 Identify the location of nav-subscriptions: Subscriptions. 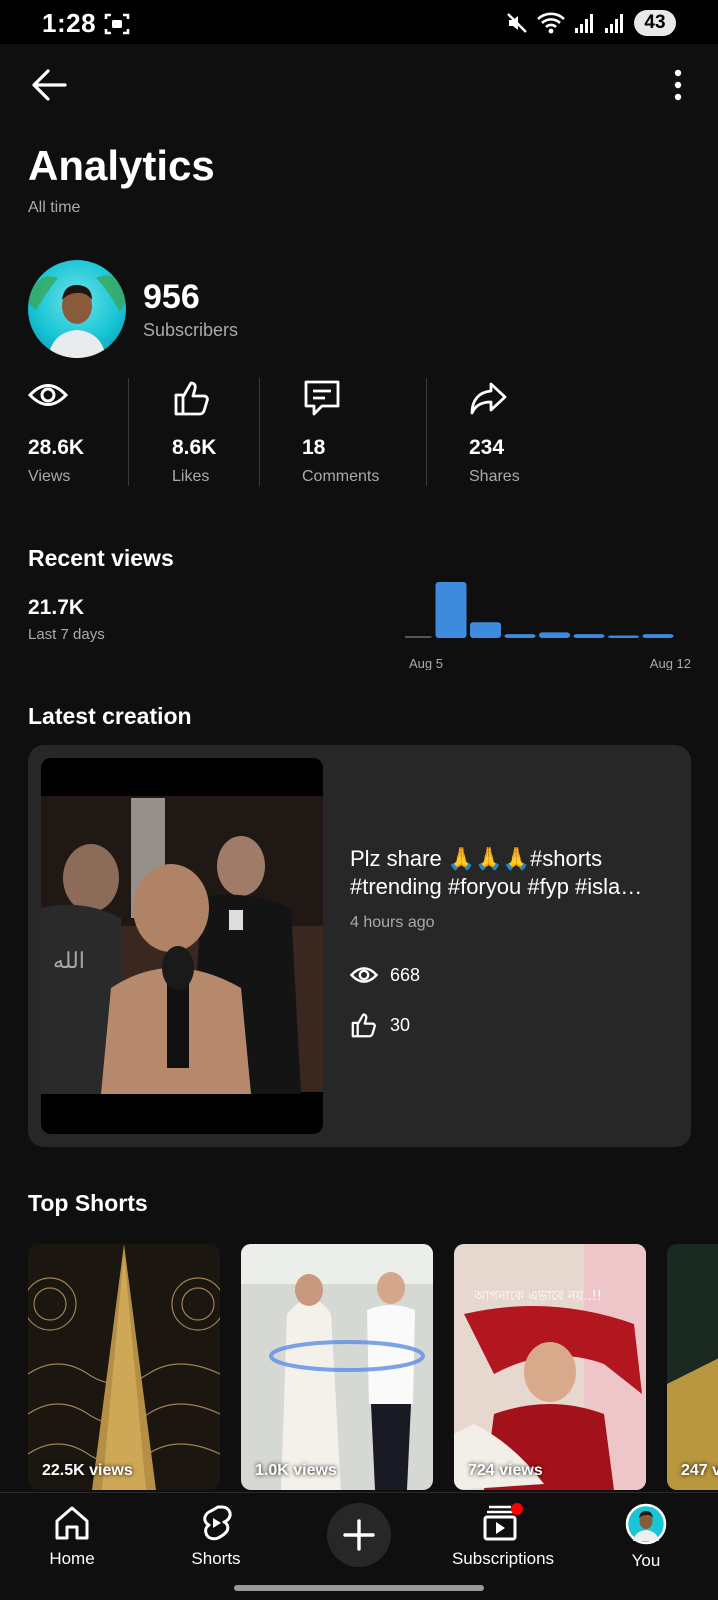
(503, 1536).